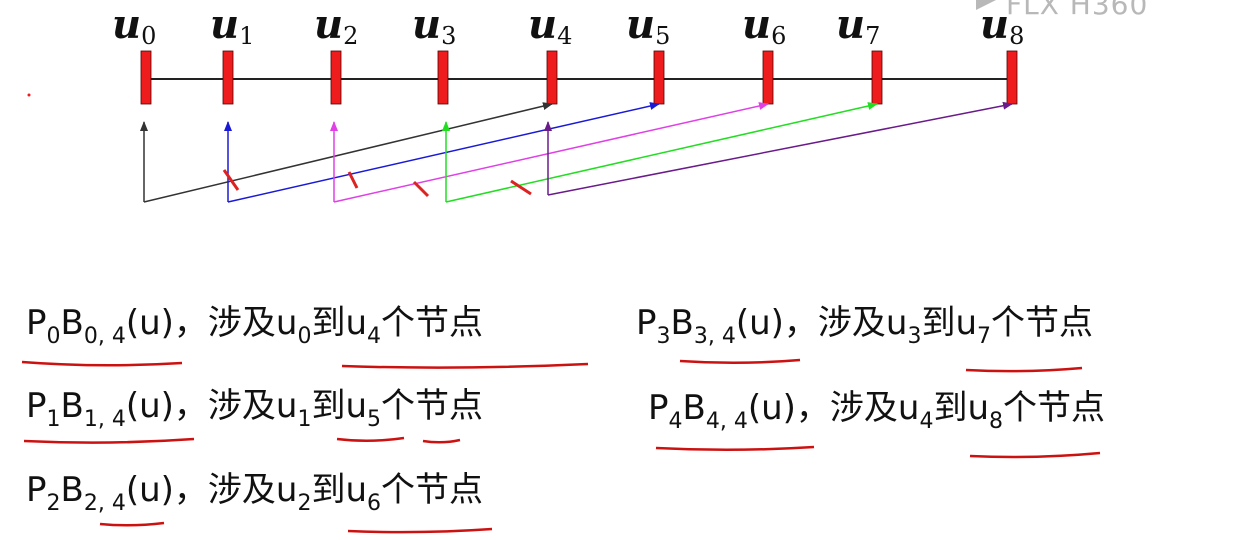 The height and width of the screenshot is (540, 1256). What do you see at coordinates (304, 419) in the screenshot?
I see `knot-subscript: 1` at bounding box center [304, 419].